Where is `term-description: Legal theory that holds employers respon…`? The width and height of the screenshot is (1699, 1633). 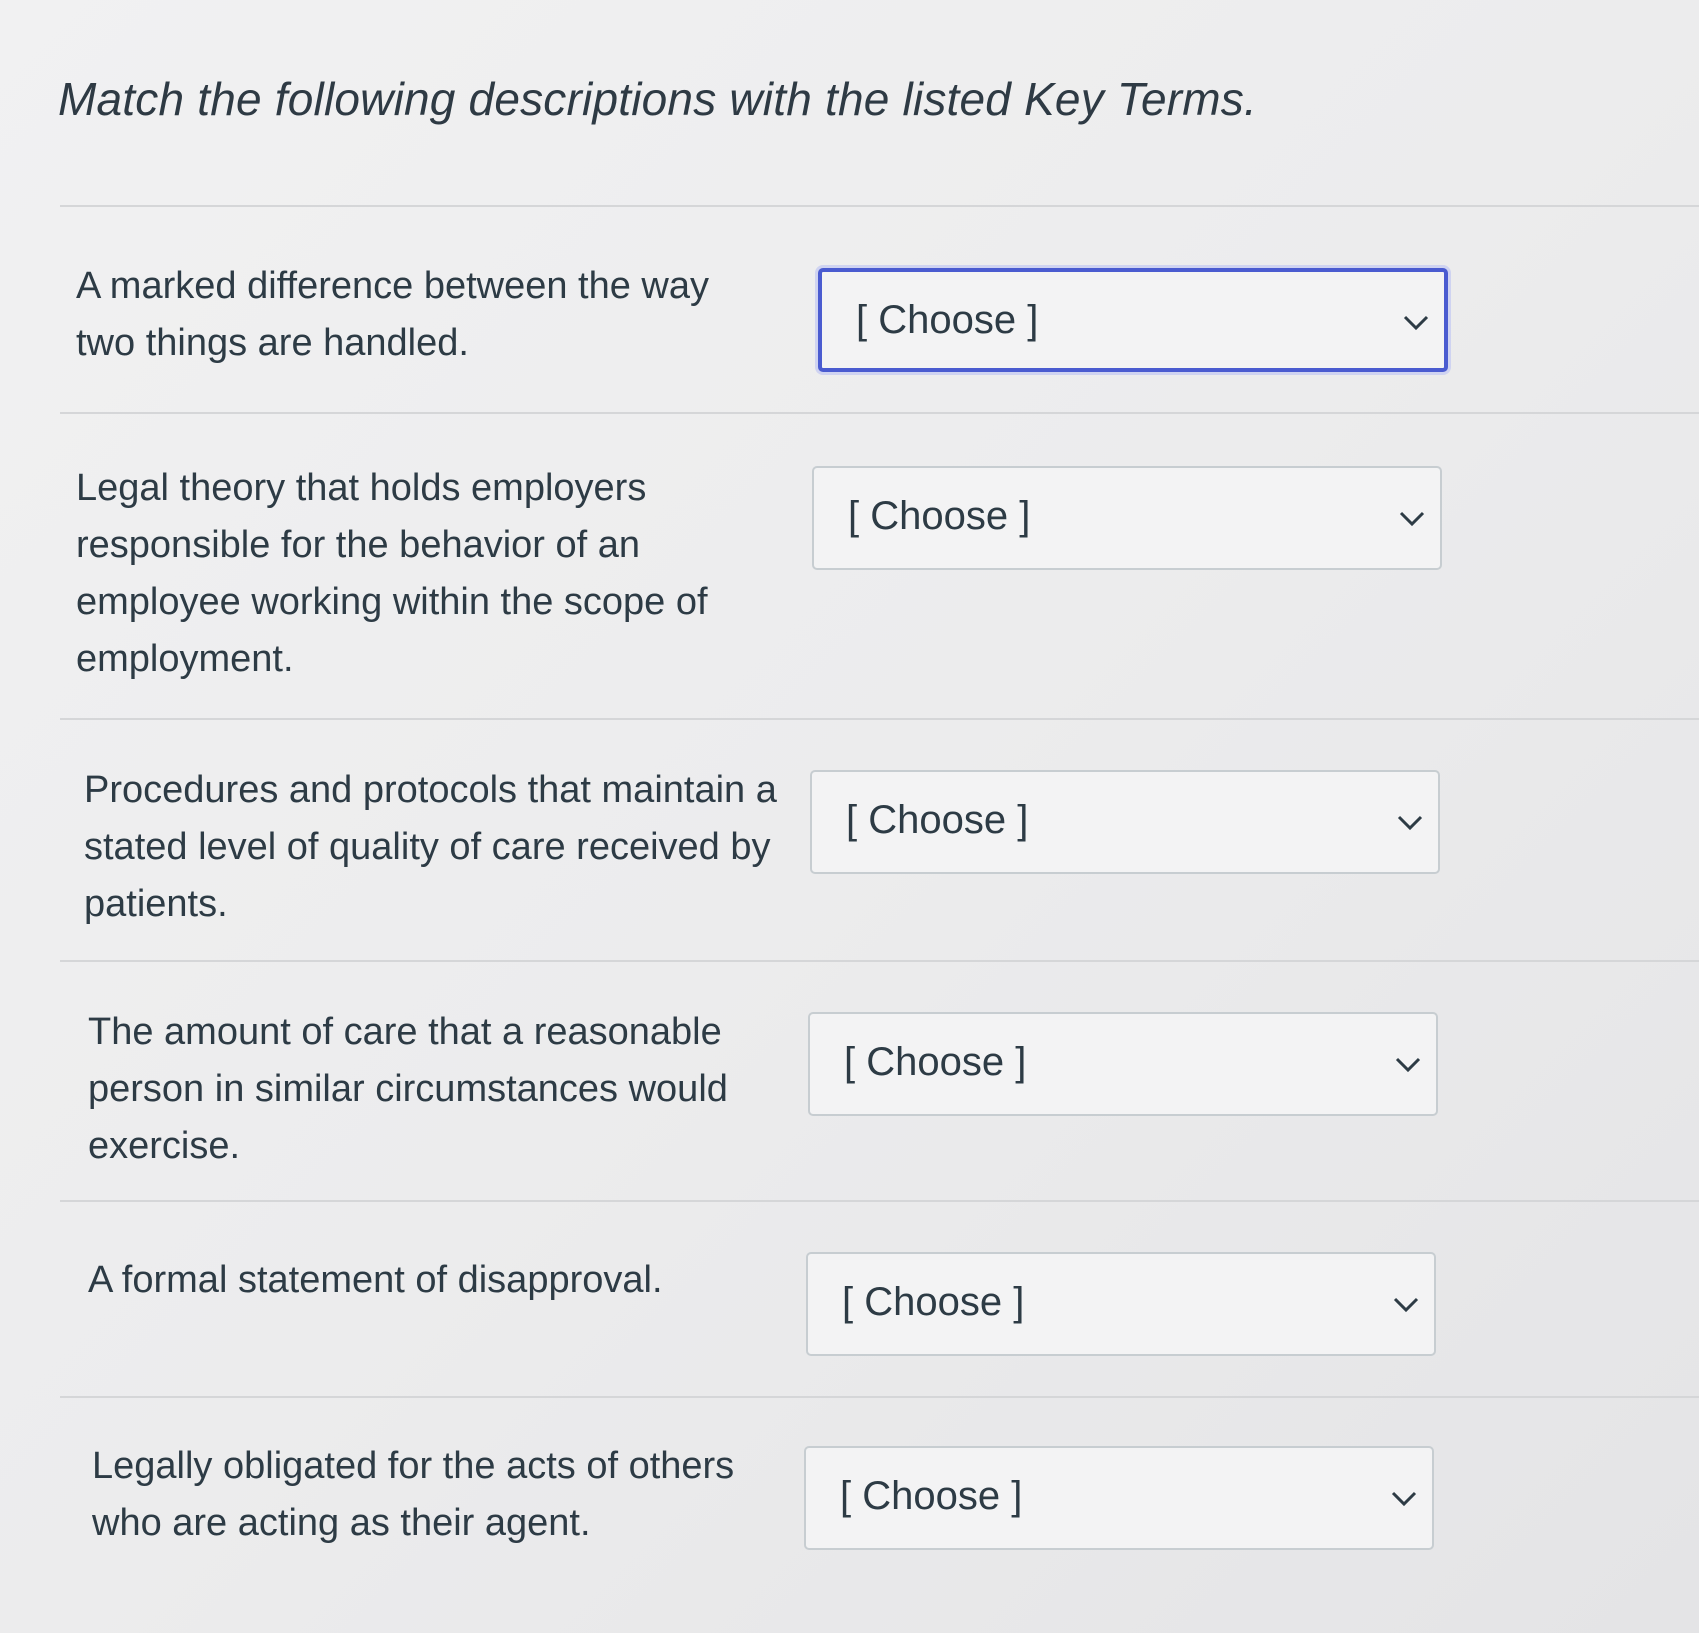 term-description: Legal theory that holds employers respon… is located at coordinates (392, 573).